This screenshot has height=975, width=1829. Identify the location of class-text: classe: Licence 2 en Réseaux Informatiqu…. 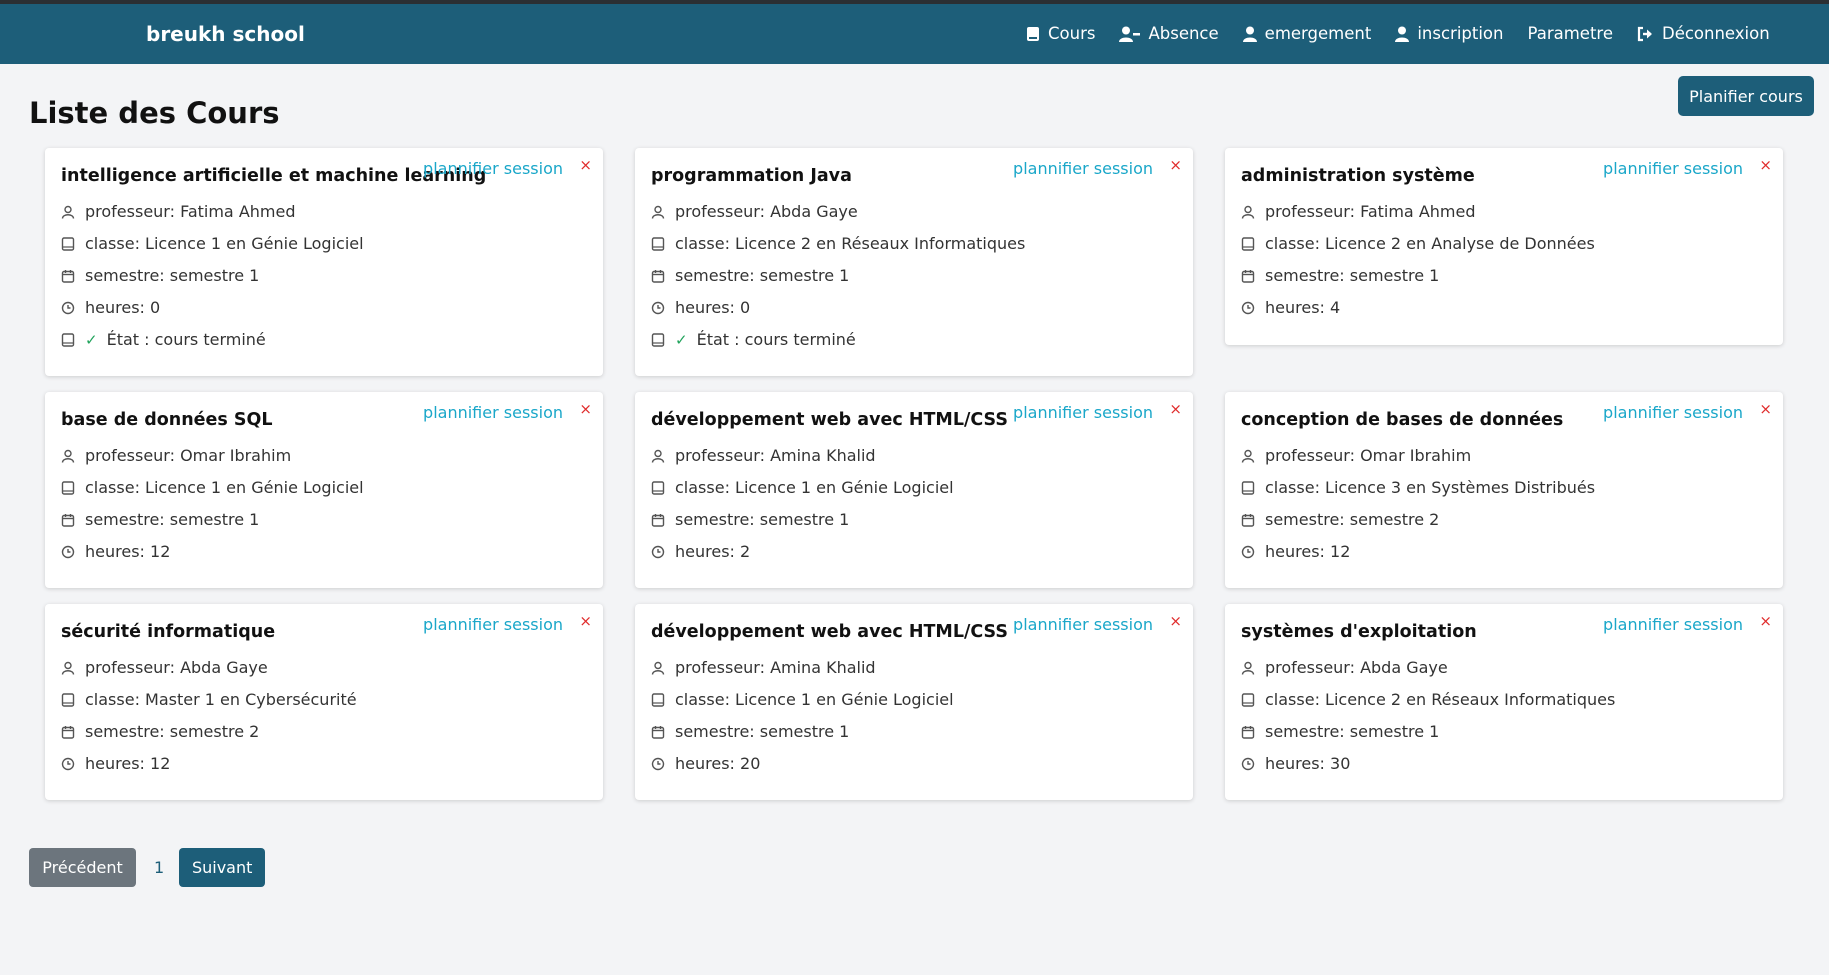
(850, 243).